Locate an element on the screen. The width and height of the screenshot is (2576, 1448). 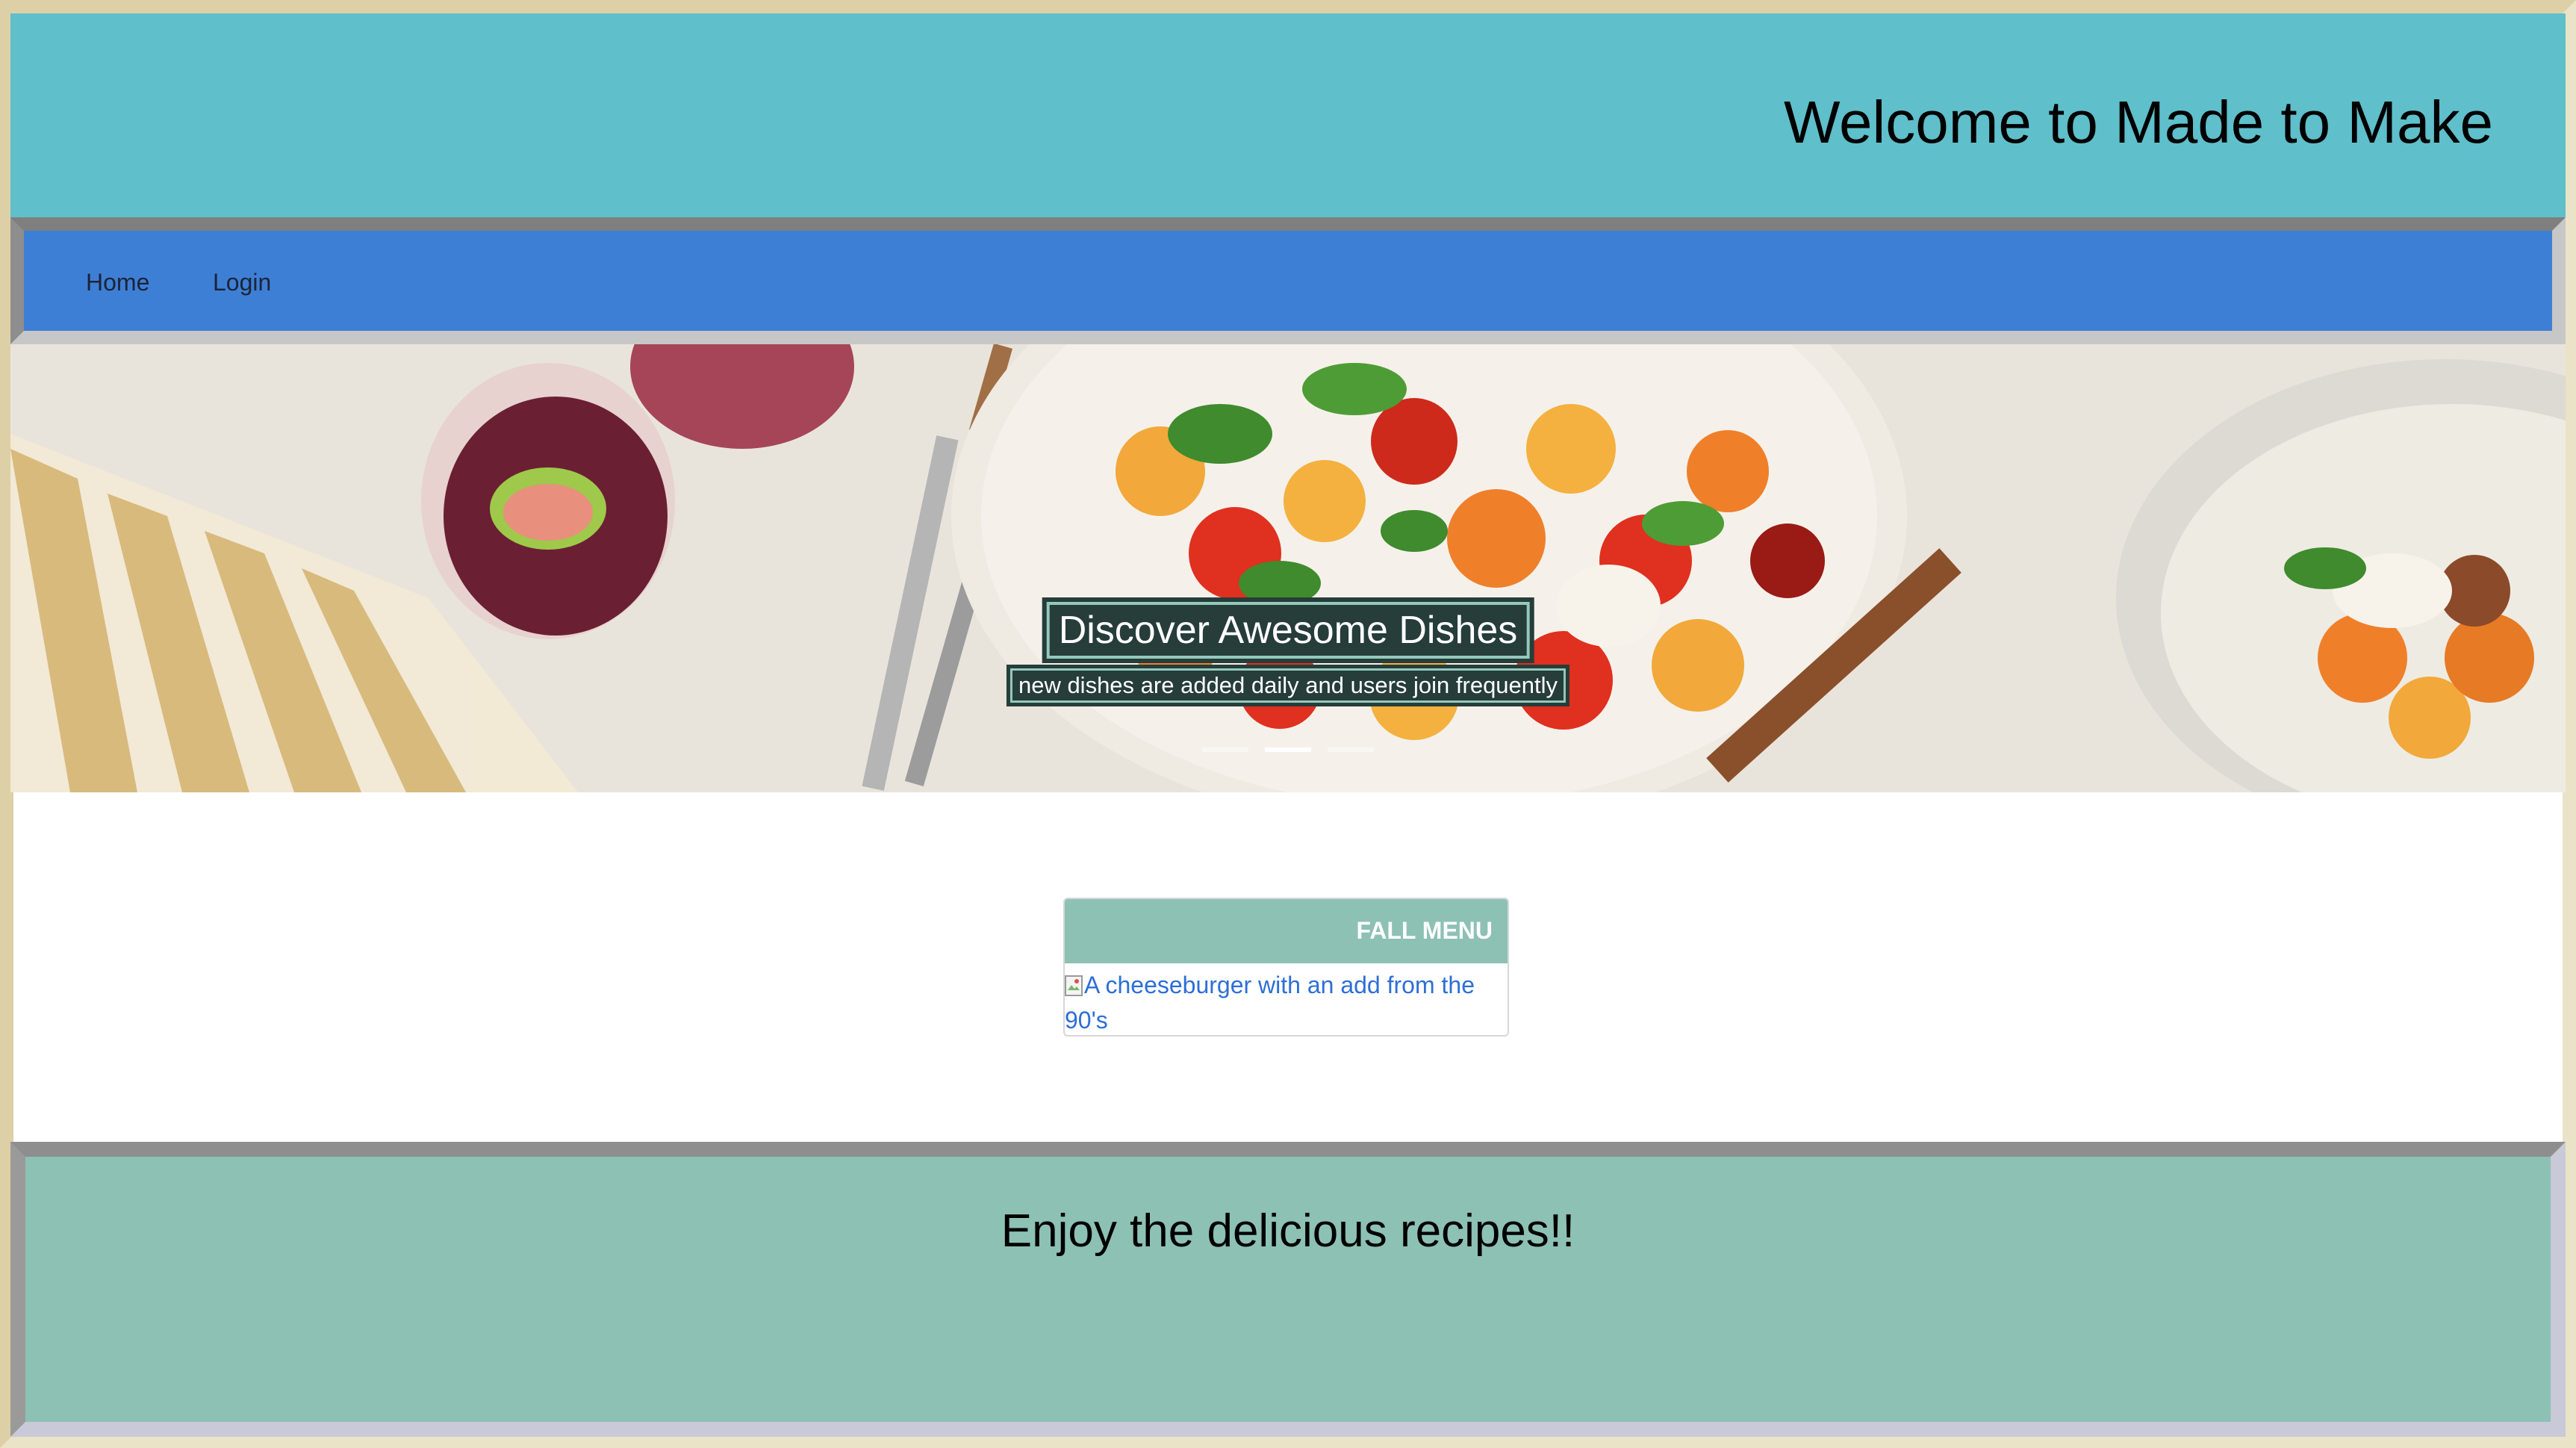
navbar: Home Login is located at coordinates (1288, 280).